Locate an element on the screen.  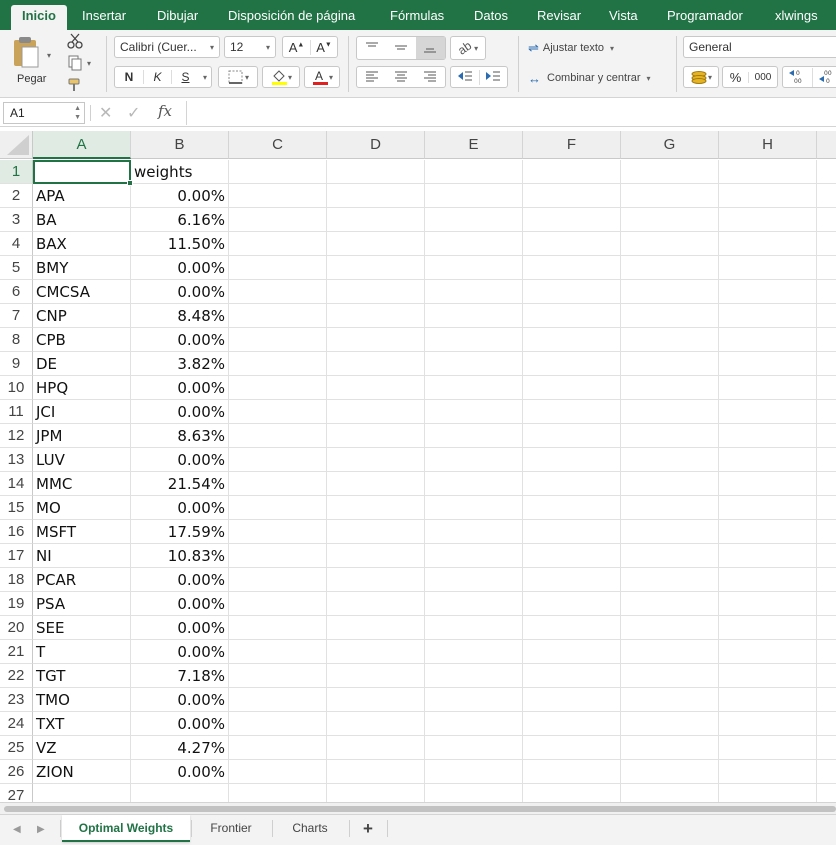
tab-dibujar: Dibujar is located at coordinates (177, 18).